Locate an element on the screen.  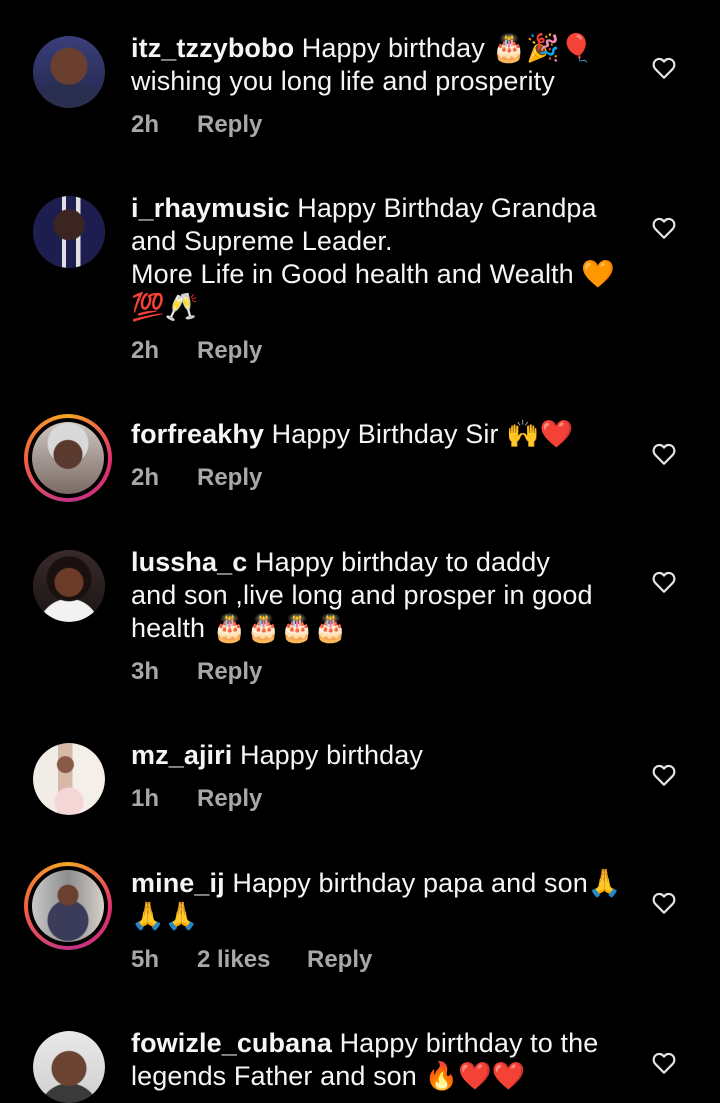
comment-body-line: and Supreme Leader. is located at coordinates (262, 241).